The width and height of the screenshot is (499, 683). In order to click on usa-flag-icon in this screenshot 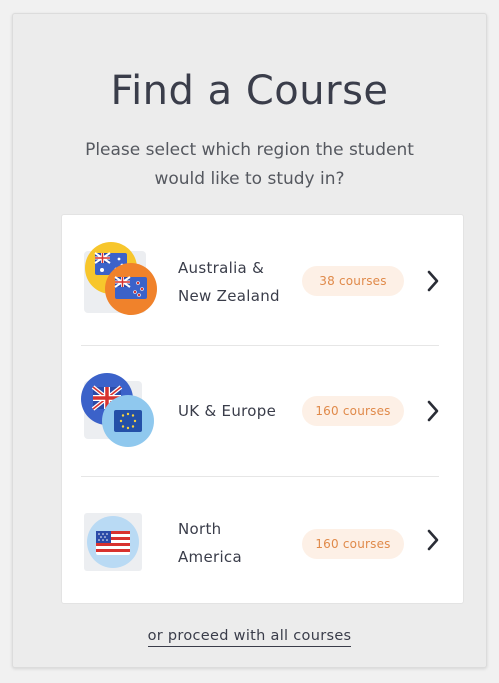, I will do `click(113, 542)`.